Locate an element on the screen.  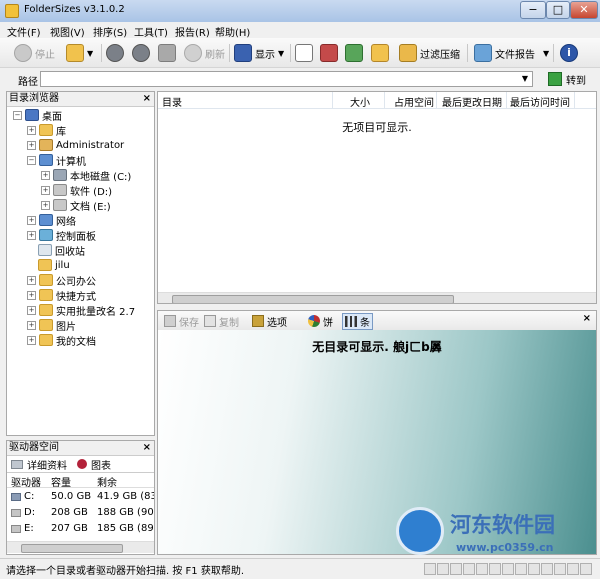
tree-item-desktop: − 桌面 is located at coordinates (37, 115).